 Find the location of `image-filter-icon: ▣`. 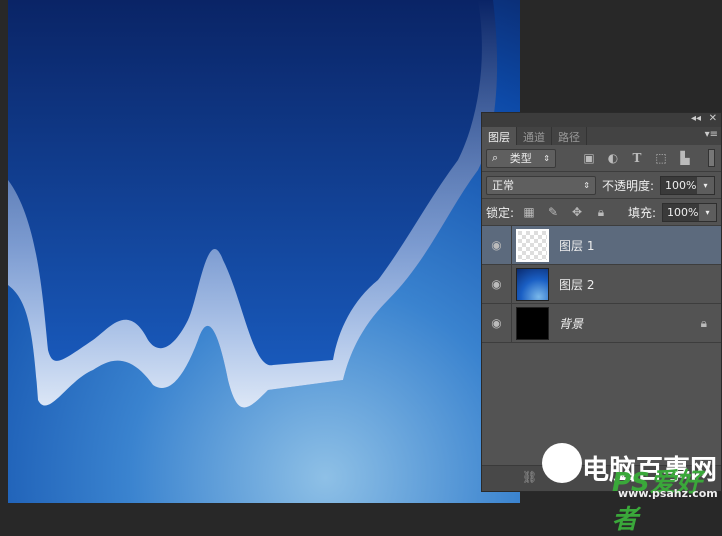

image-filter-icon: ▣ is located at coordinates (589, 158).